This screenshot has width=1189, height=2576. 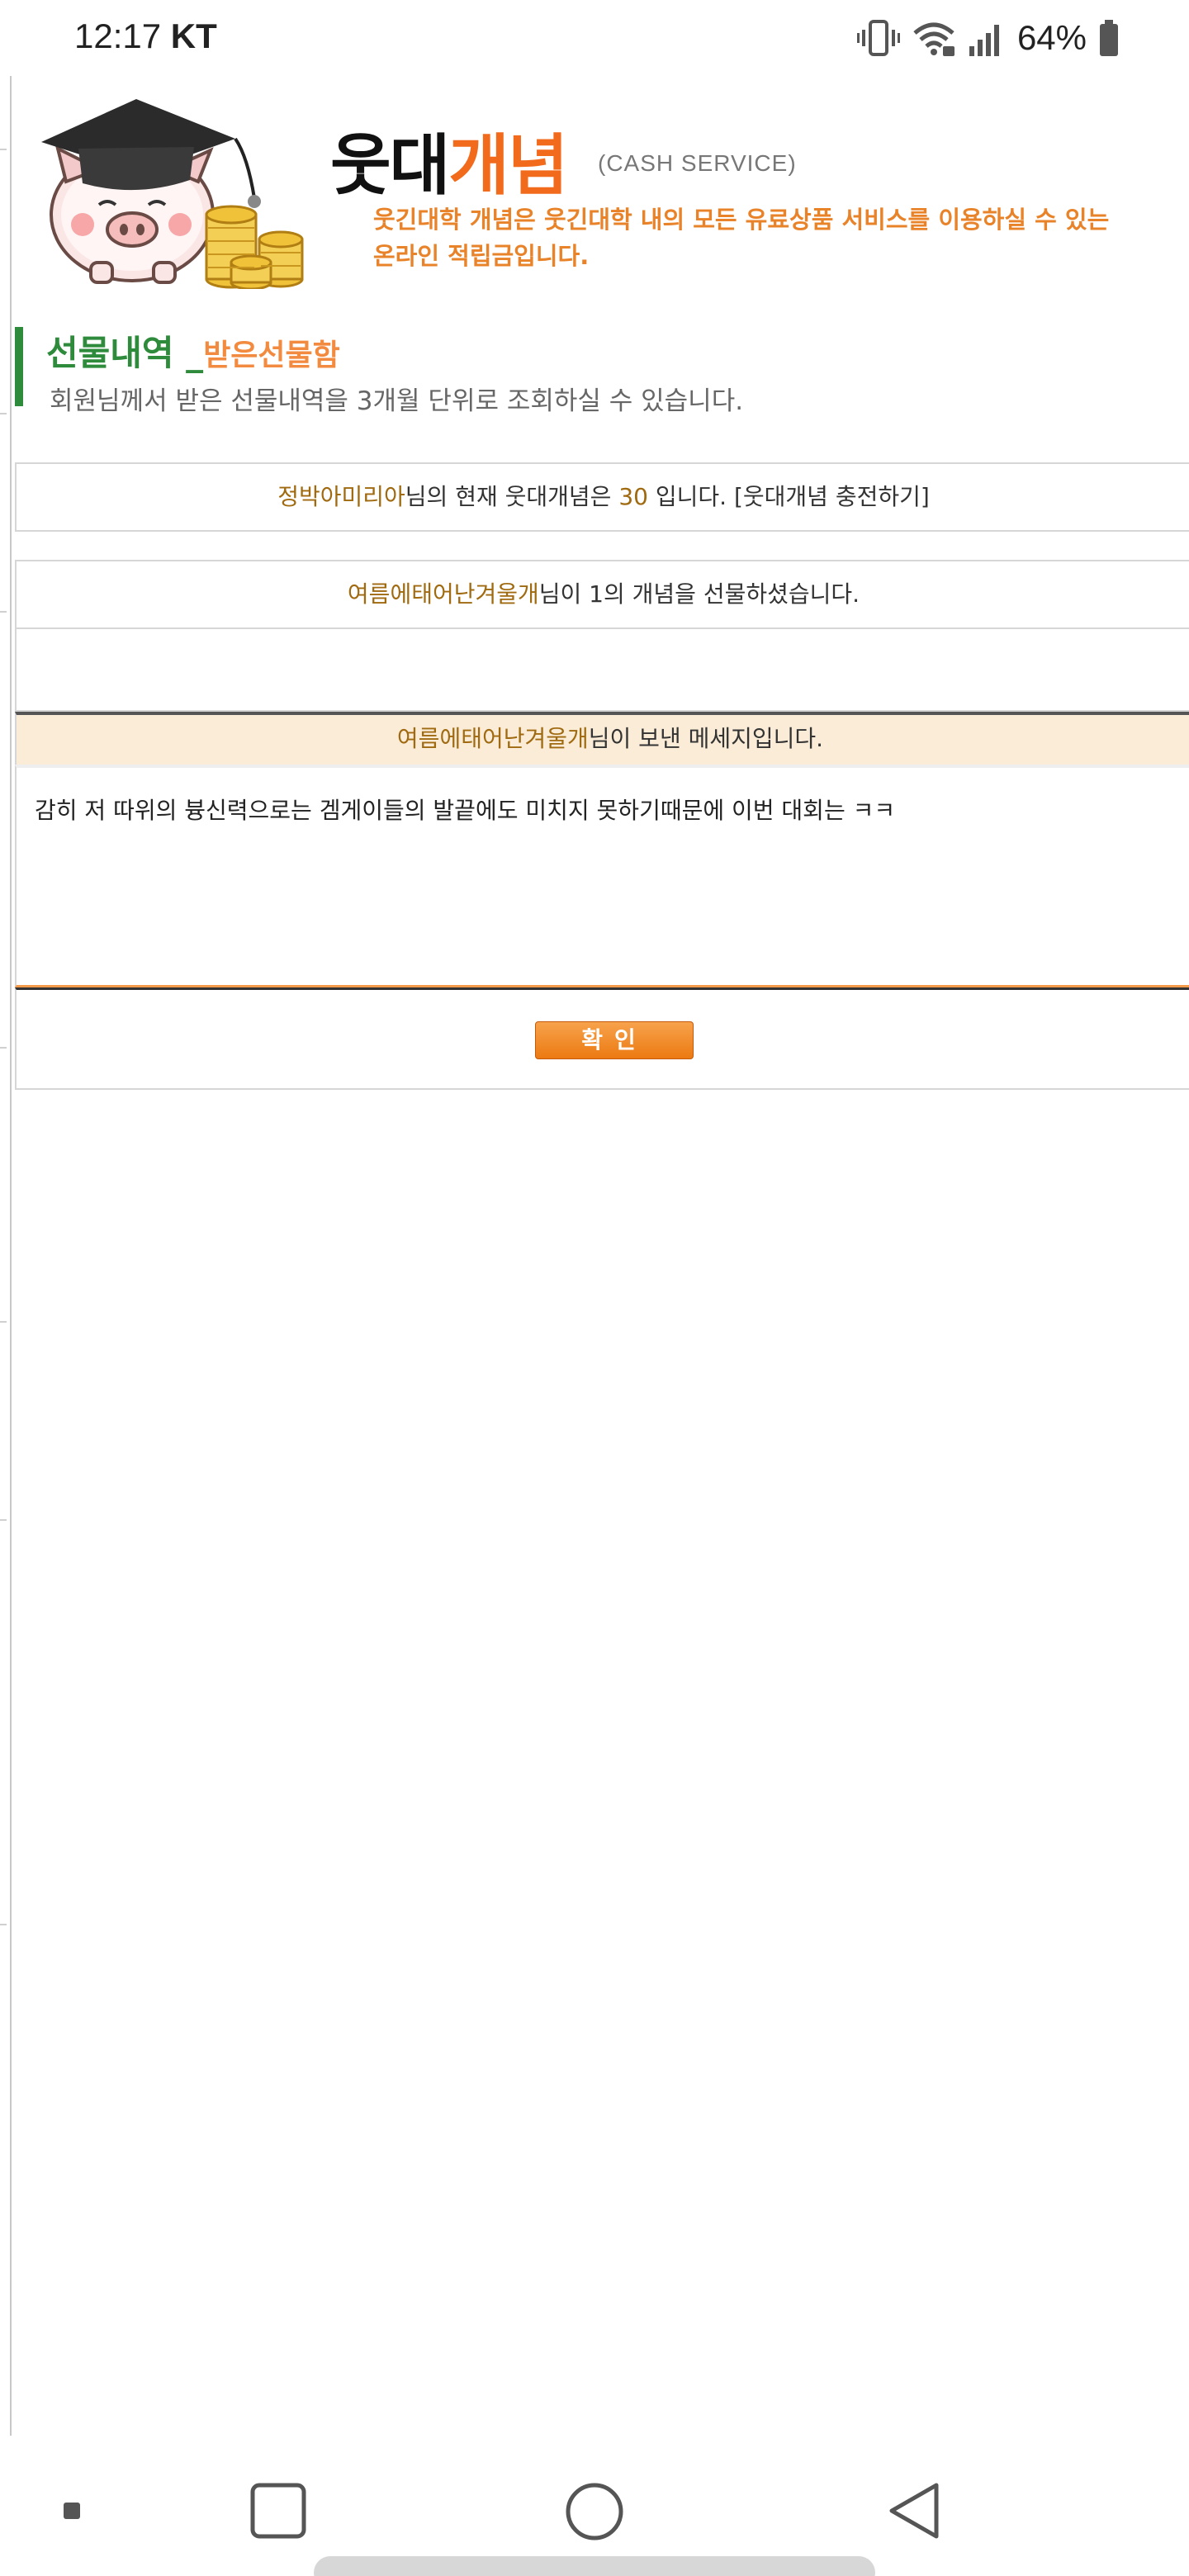 I want to click on section-title: 선물내역 _받은선물함, so click(x=193, y=353).